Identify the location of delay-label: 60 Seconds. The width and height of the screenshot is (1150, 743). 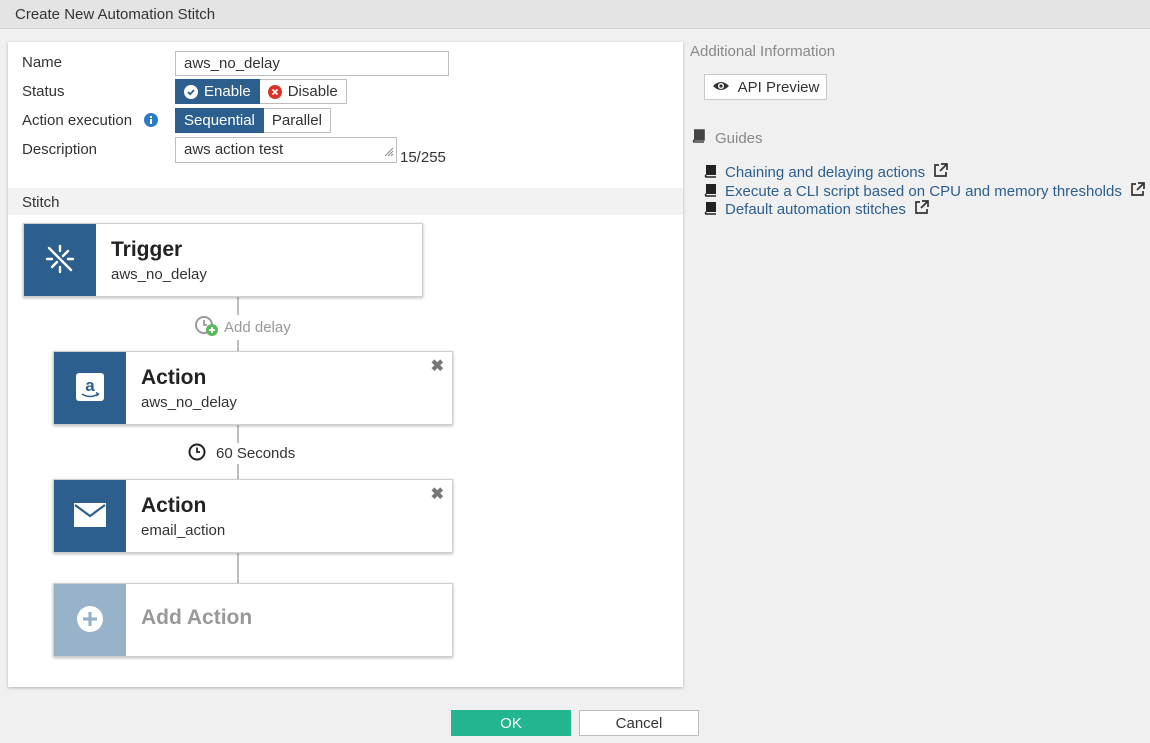
(256, 453).